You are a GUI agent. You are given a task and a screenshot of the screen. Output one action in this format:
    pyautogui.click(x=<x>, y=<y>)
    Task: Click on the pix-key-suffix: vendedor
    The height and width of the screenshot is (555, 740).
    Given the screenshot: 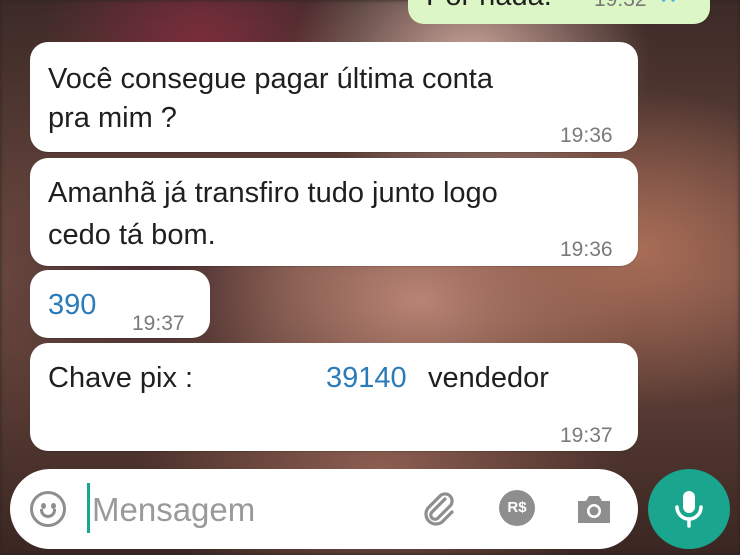 What is the action you would take?
    pyautogui.click(x=488, y=378)
    